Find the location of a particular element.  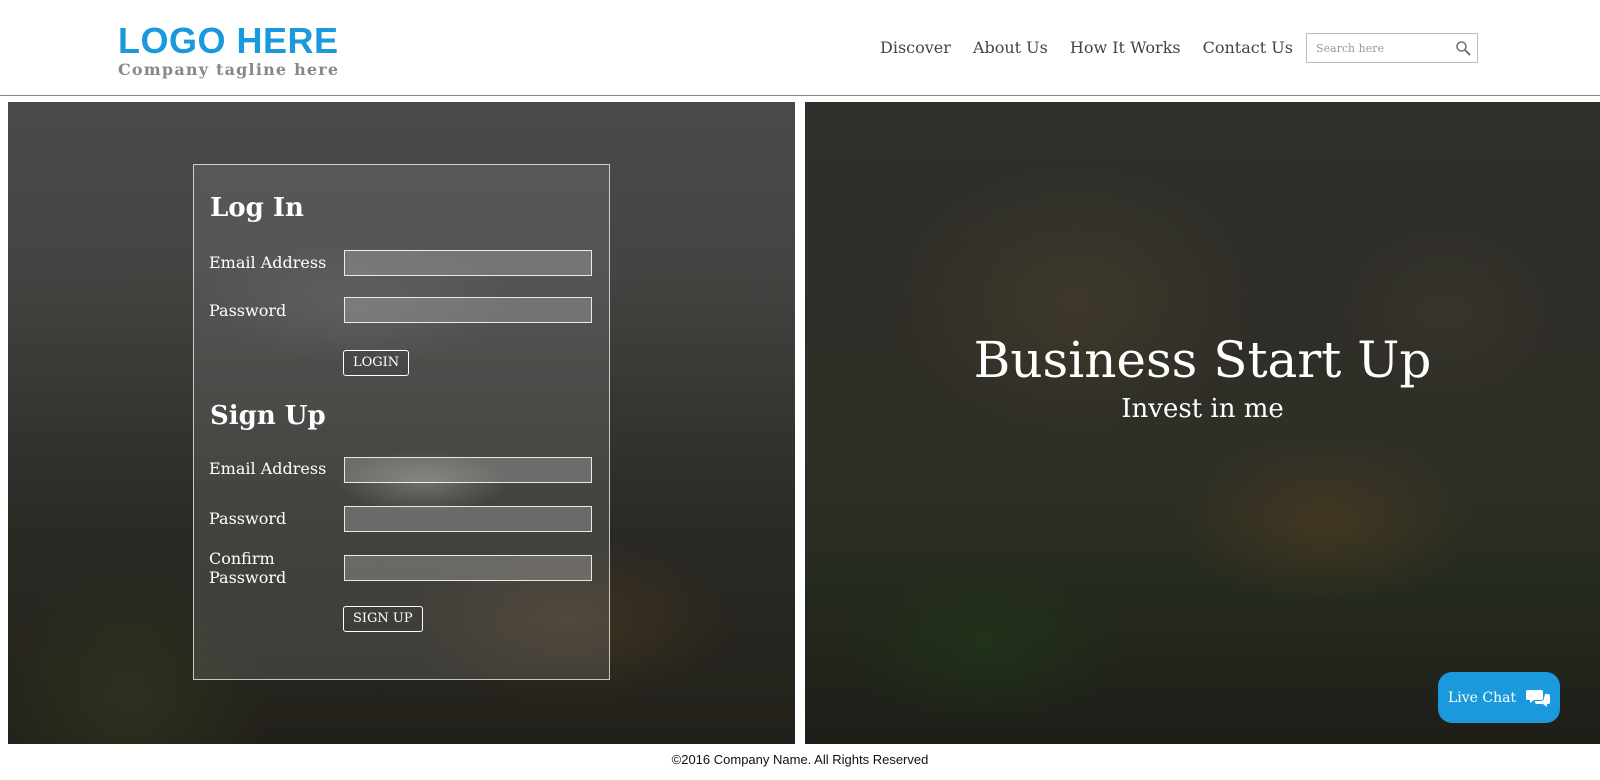

login-email-input is located at coordinates (468, 263).